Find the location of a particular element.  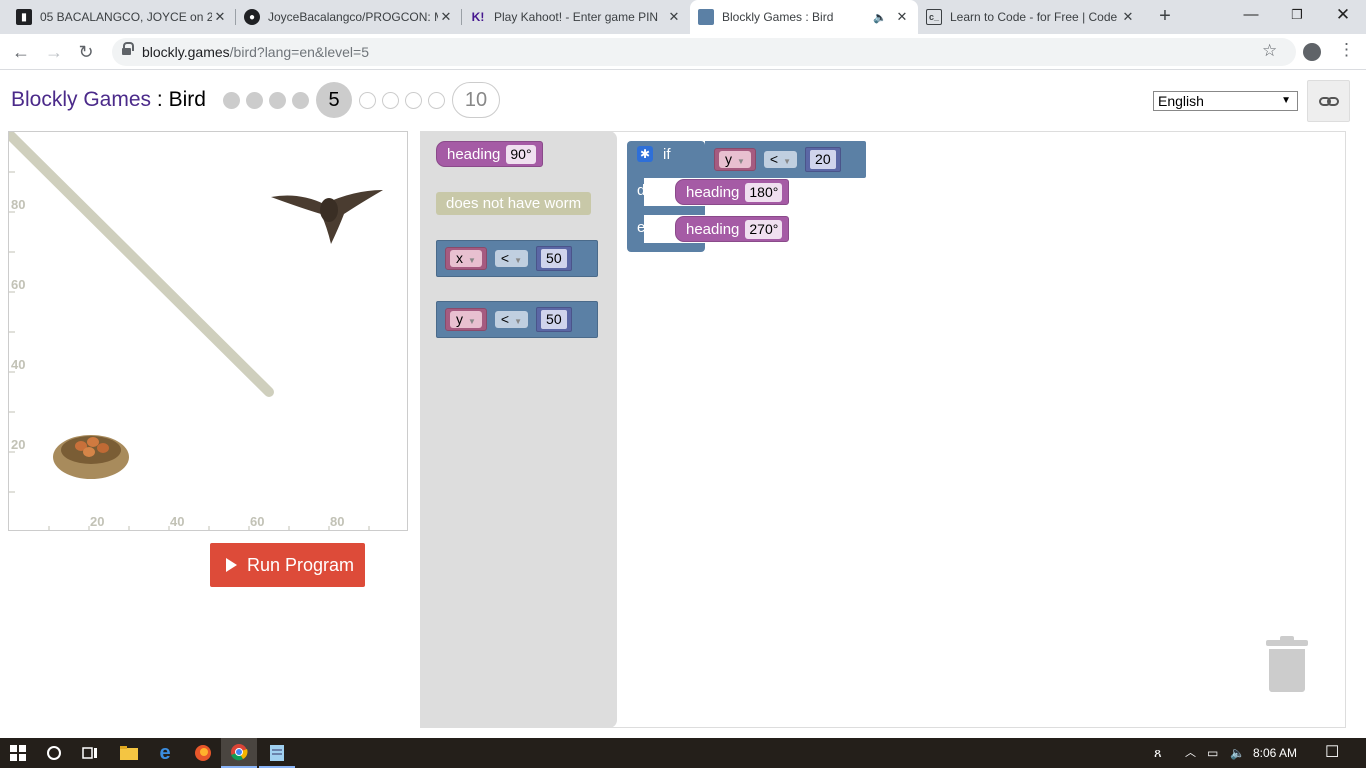

blockly-icon is located at coordinates (706, 17).